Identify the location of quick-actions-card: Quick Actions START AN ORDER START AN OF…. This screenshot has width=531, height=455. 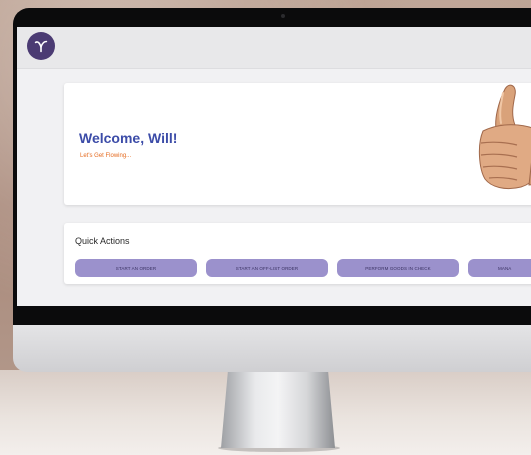
(297, 253).